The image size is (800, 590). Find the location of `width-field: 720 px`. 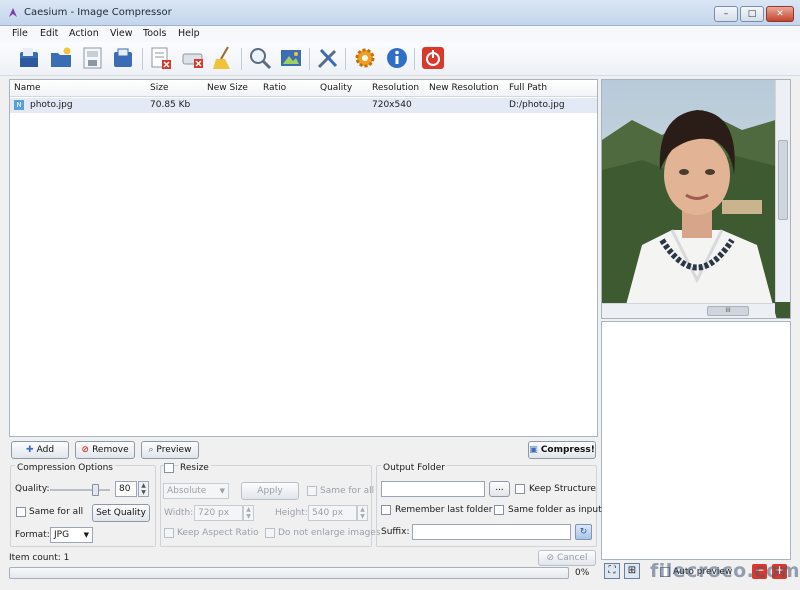

width-field: 720 px is located at coordinates (218, 513).